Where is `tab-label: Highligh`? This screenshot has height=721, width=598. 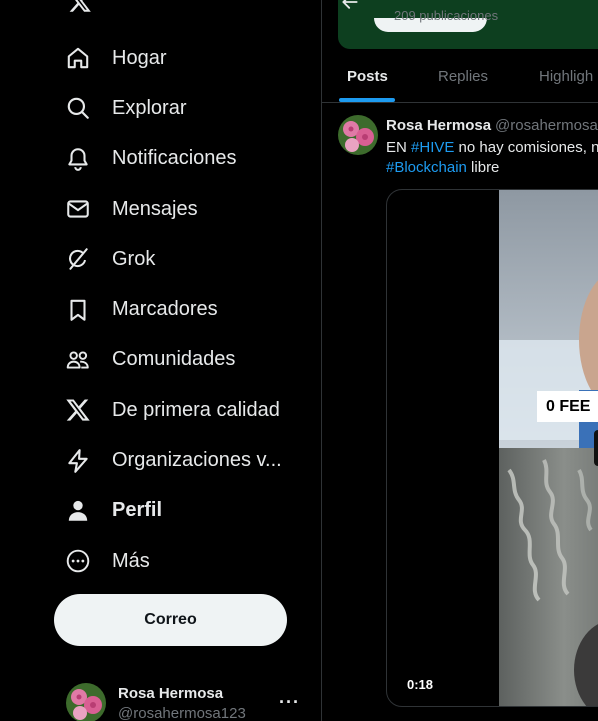
tab-label: Highligh is located at coordinates (566, 76).